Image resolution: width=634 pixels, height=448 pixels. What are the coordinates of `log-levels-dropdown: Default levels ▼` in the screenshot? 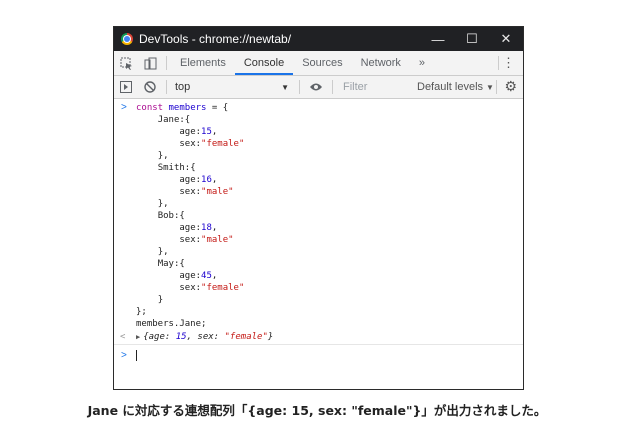 It's located at (455, 87).